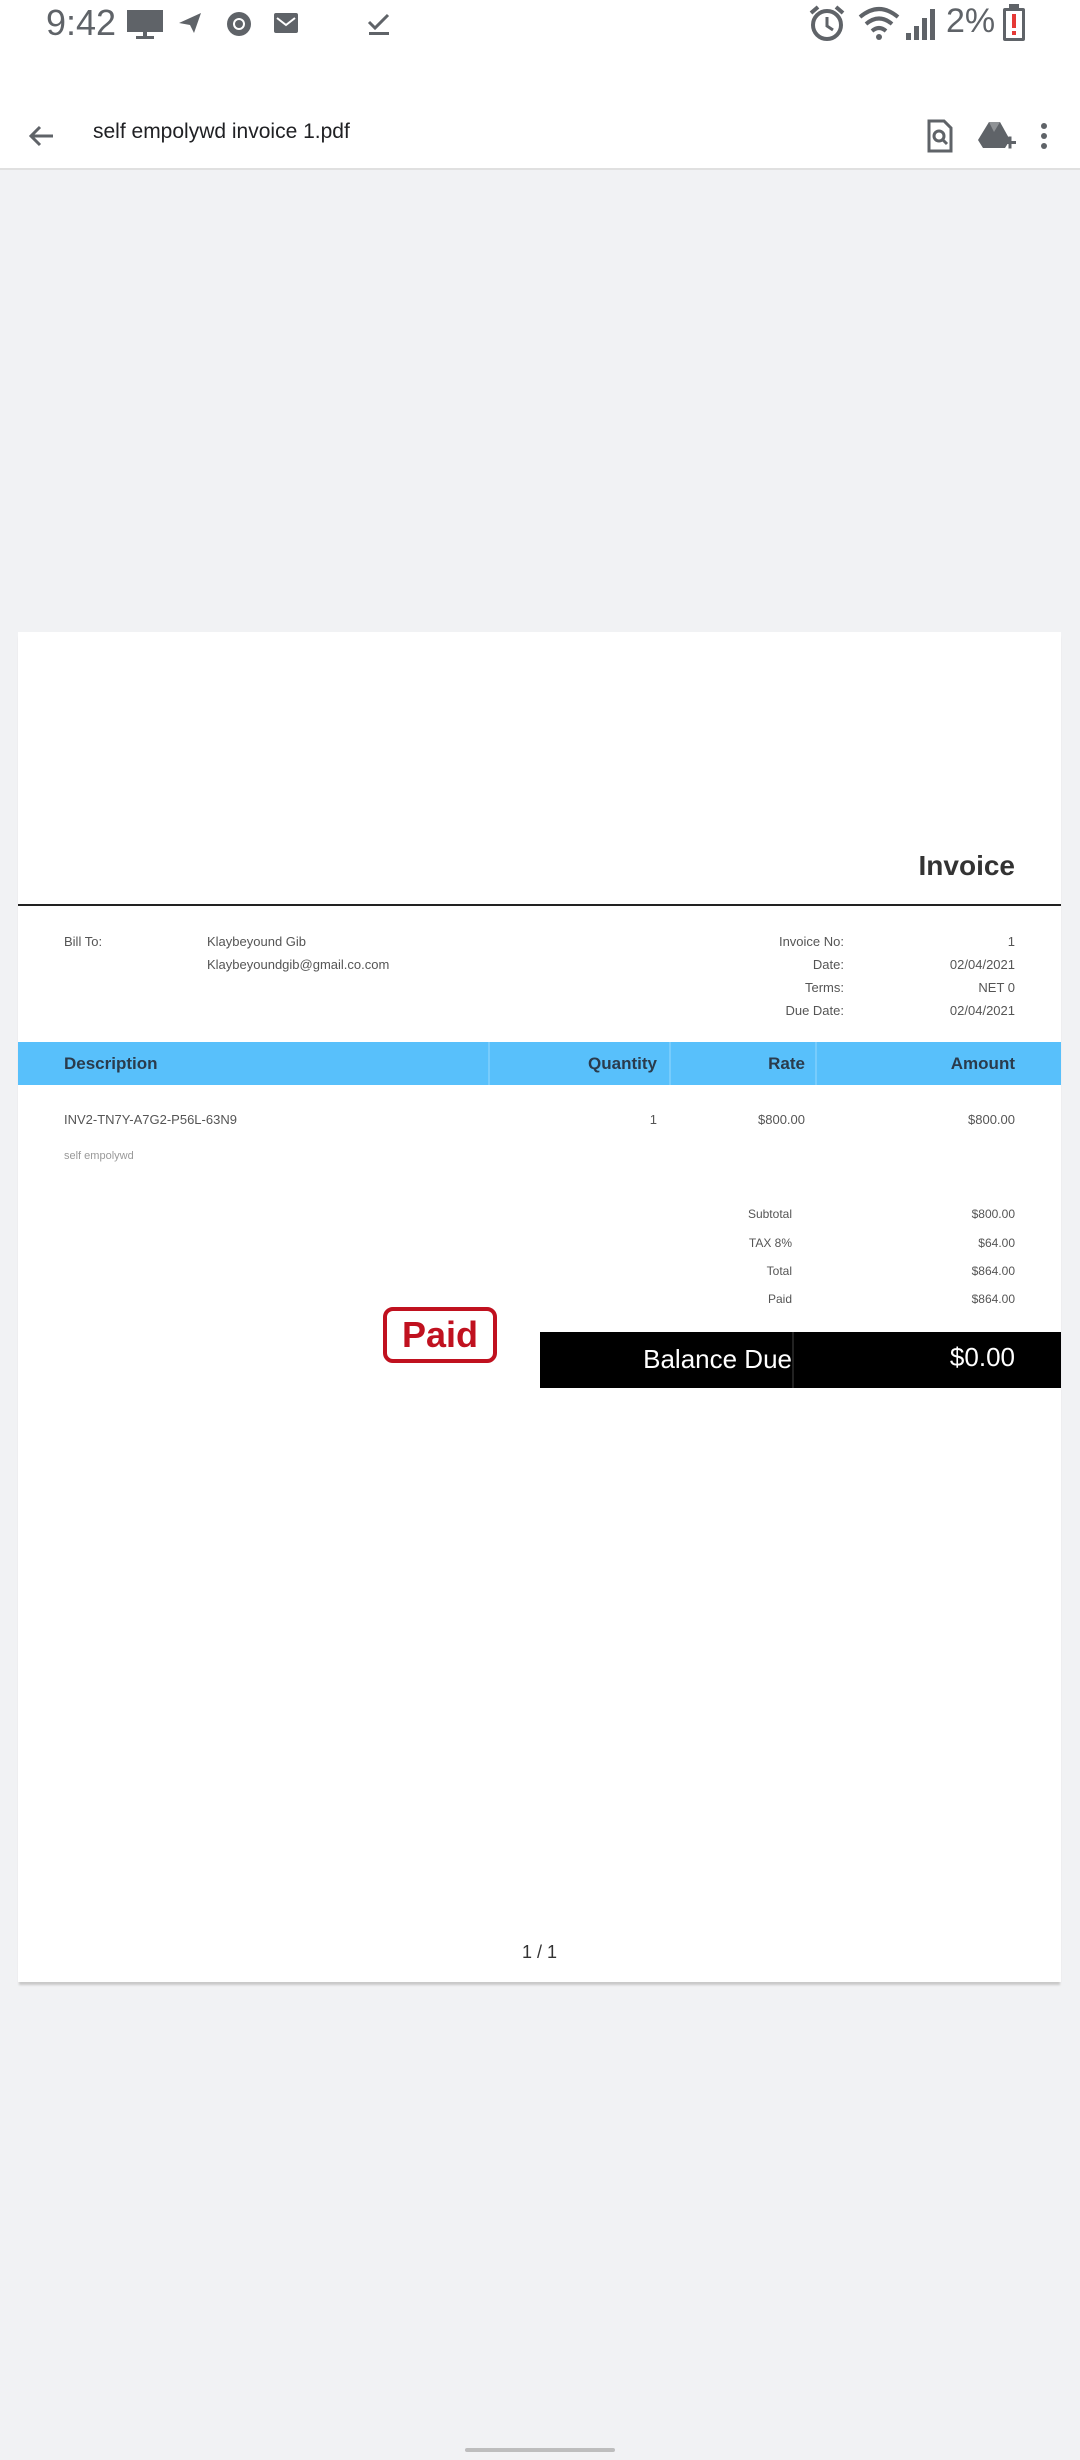 This screenshot has width=1080, height=2460. Describe the element at coordinates (717, 1359) in the screenshot. I see `balance-due-label: Balance Due` at that location.